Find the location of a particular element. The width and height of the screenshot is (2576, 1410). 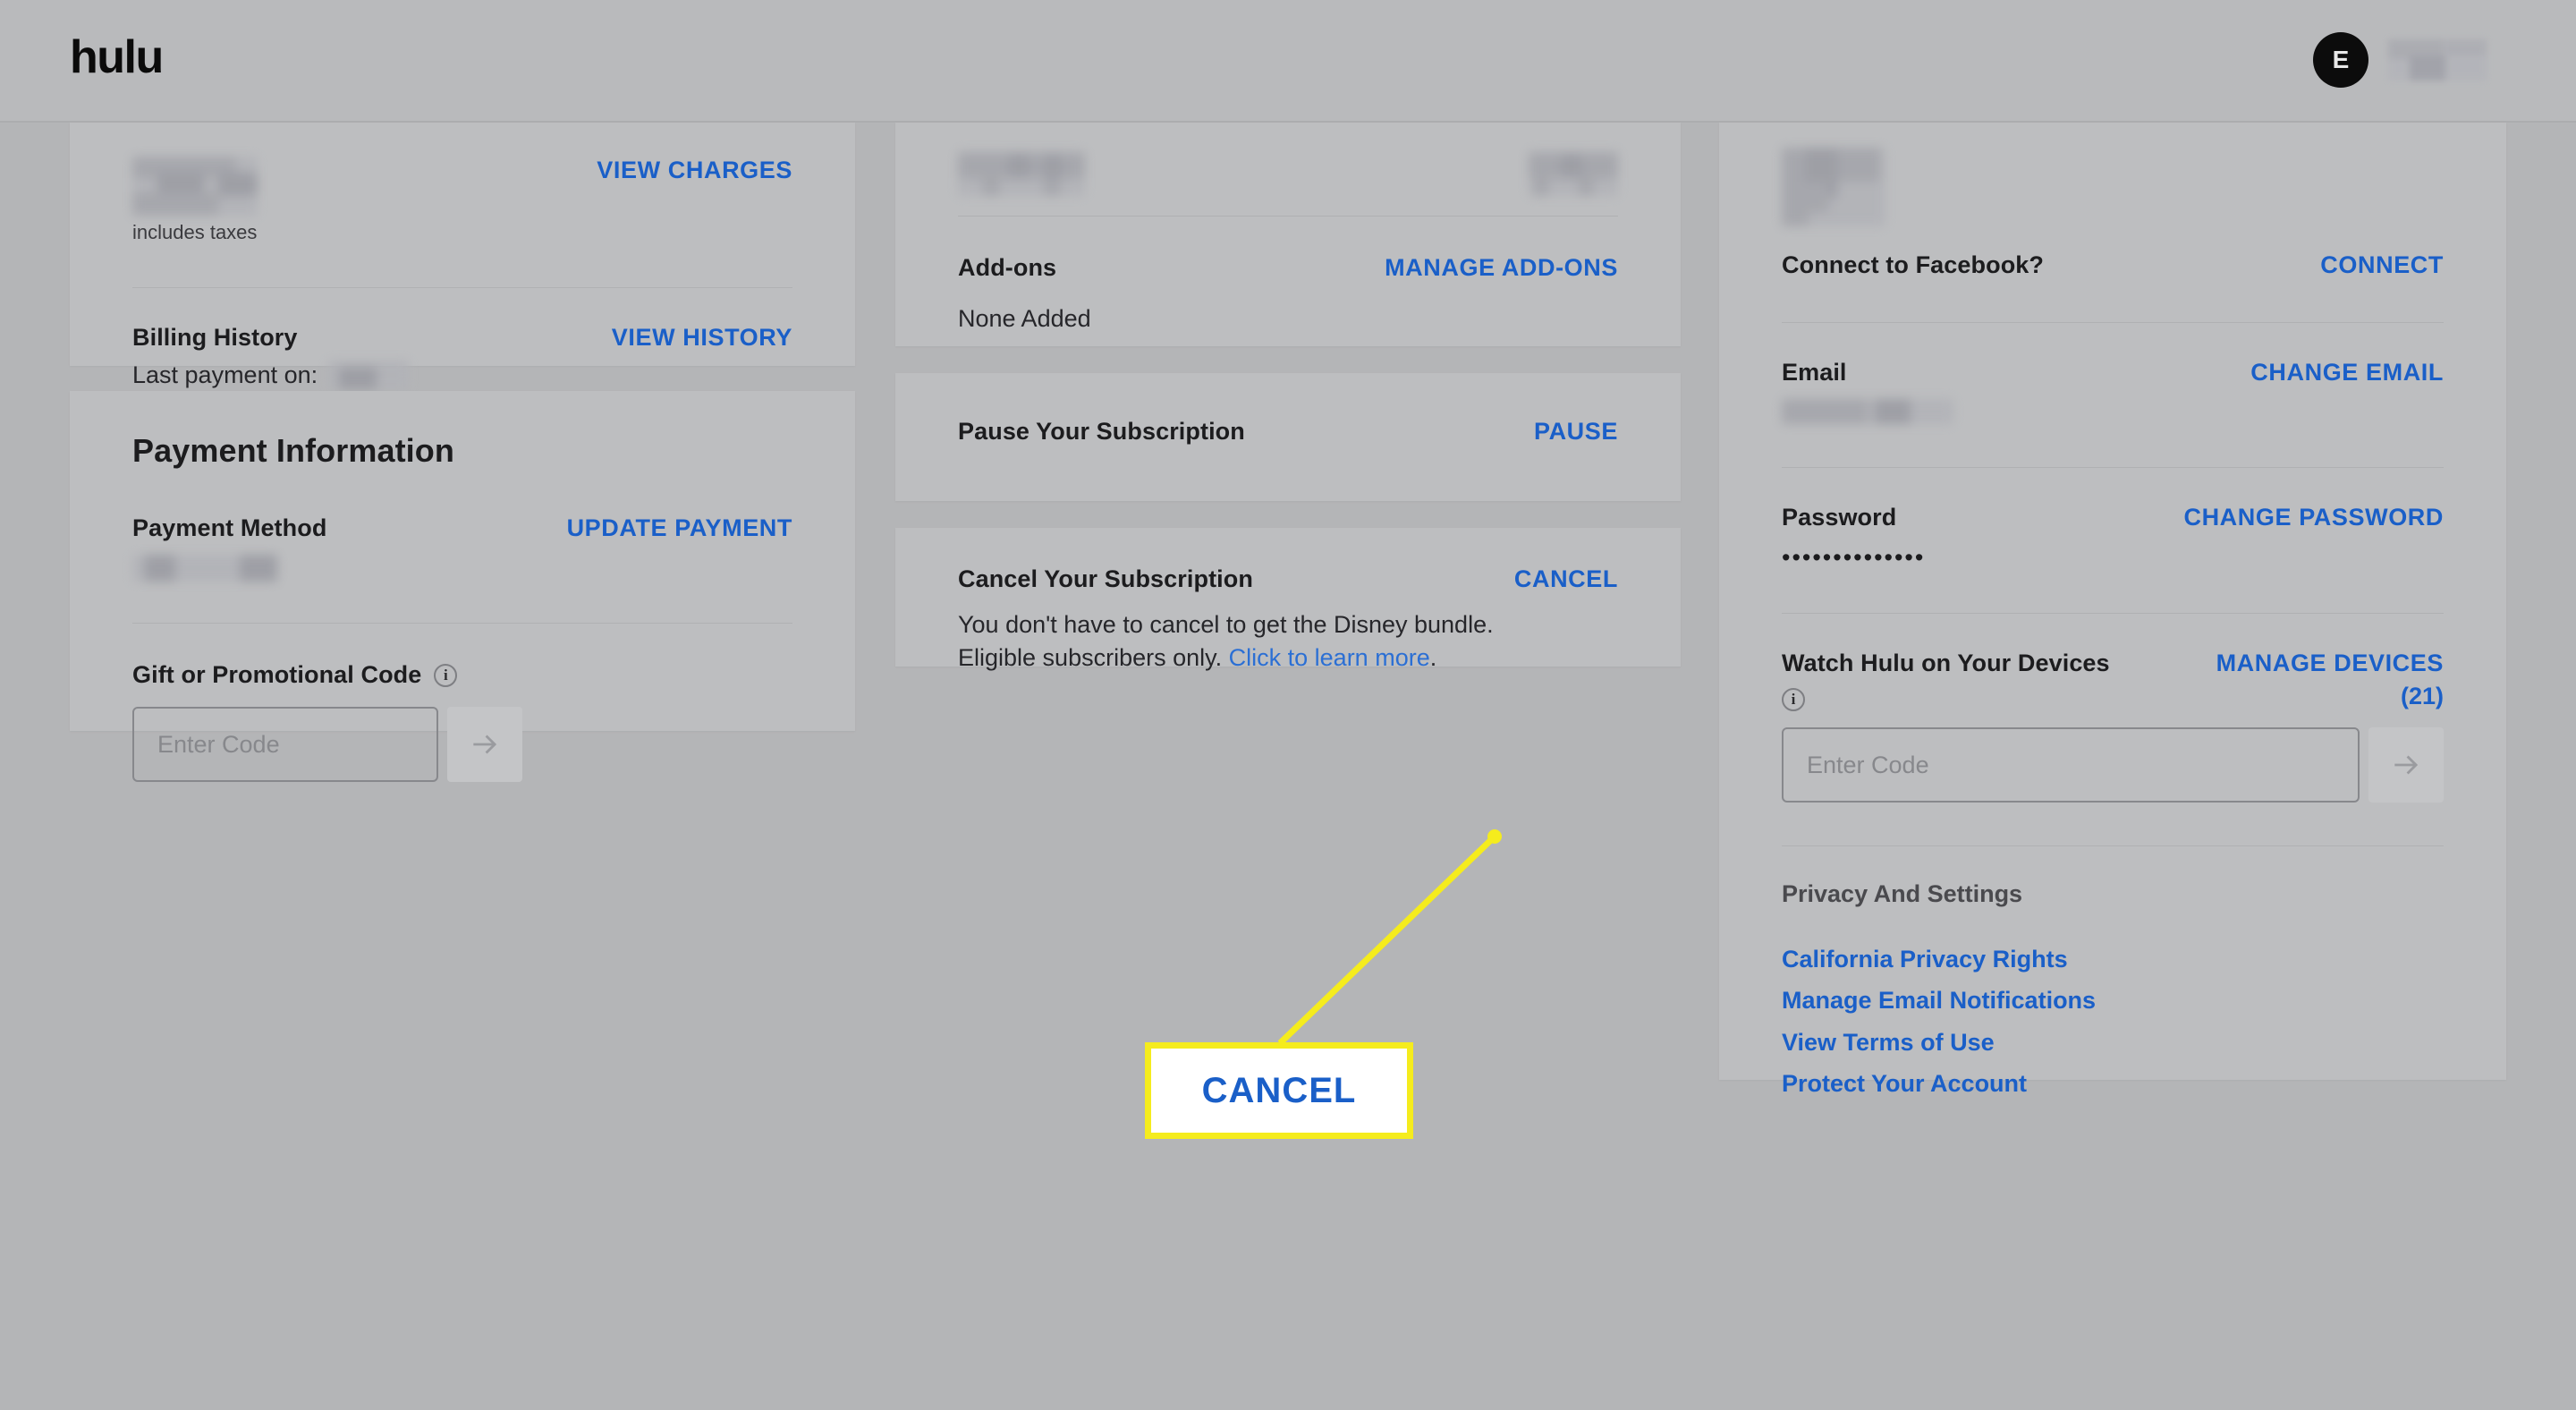

device-code-submit-button is located at coordinates (2406, 765).